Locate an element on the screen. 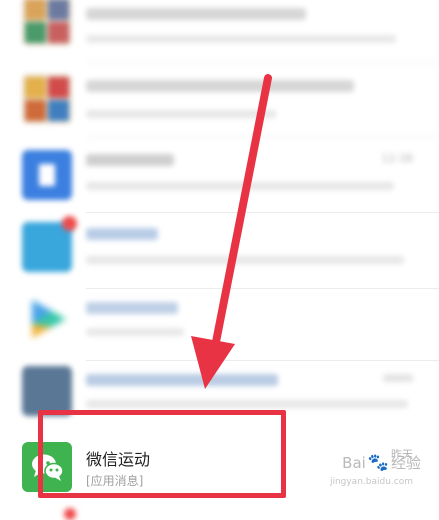 This screenshot has height=520, width=439. watermark-brand-left: Bai is located at coordinates (354, 463).